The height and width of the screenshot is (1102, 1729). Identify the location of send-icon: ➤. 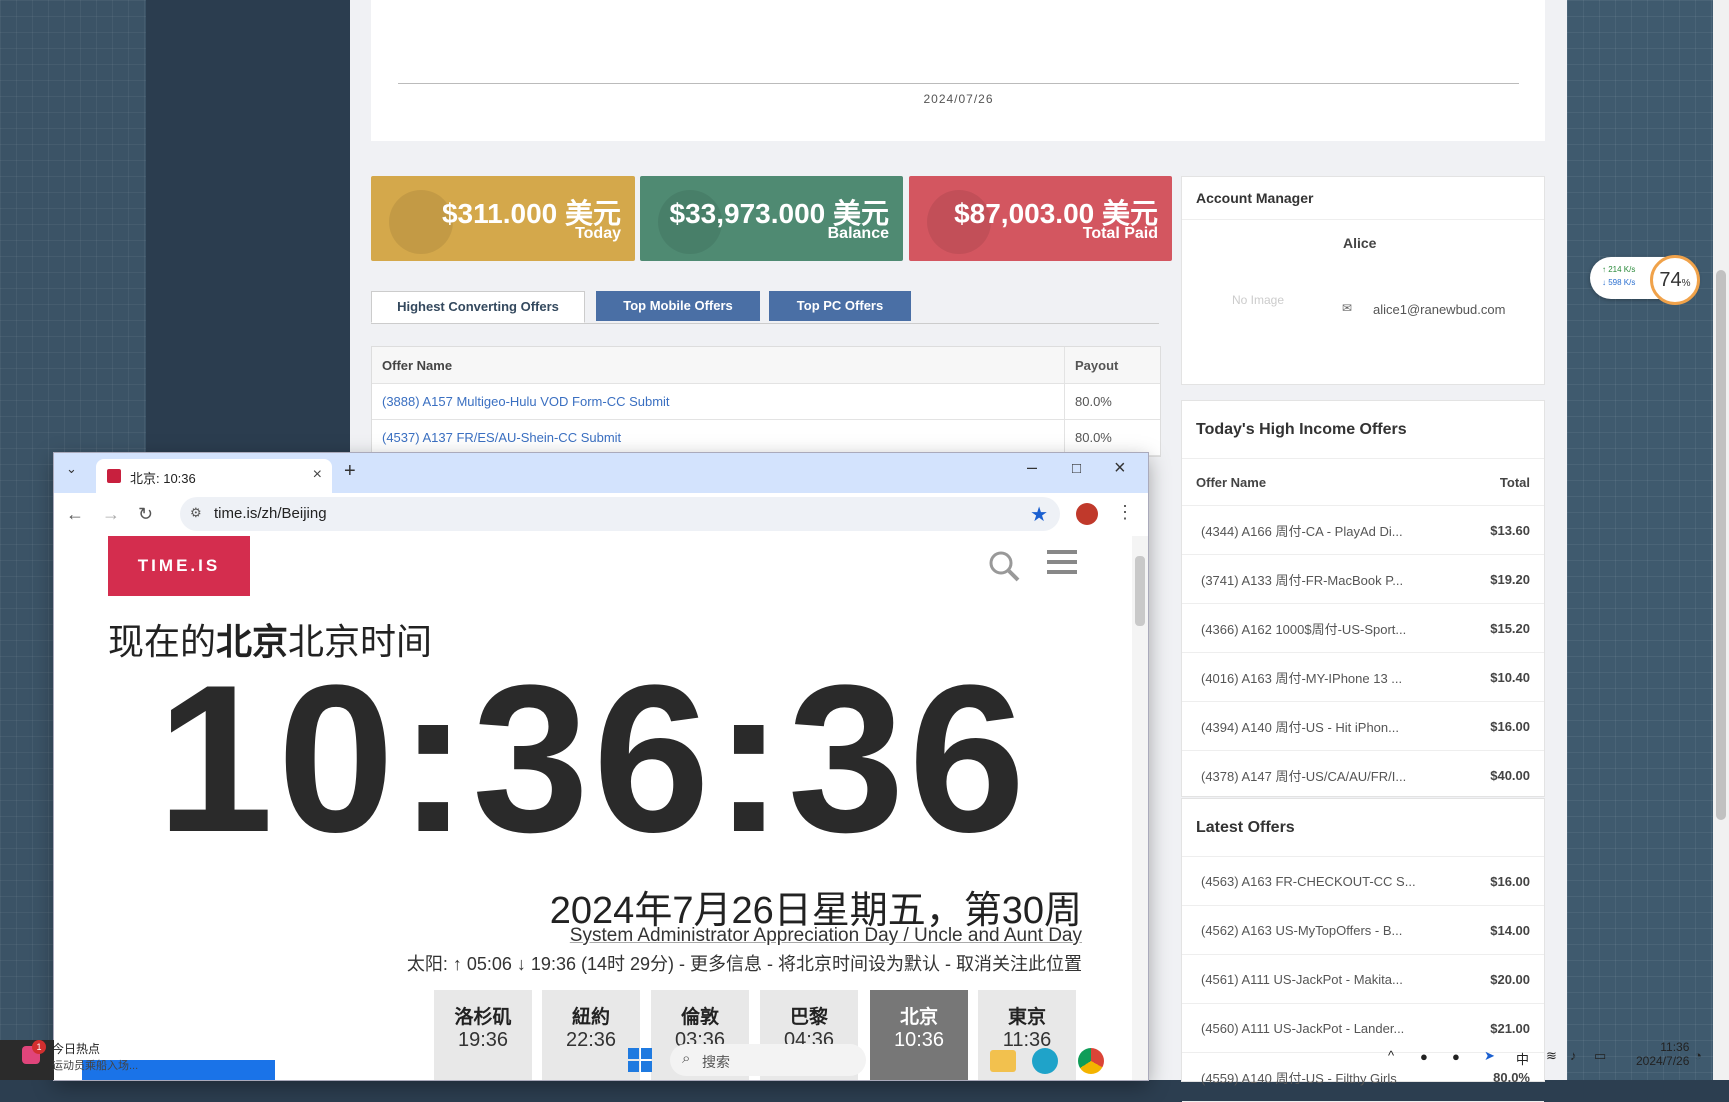
(1489, 1056).